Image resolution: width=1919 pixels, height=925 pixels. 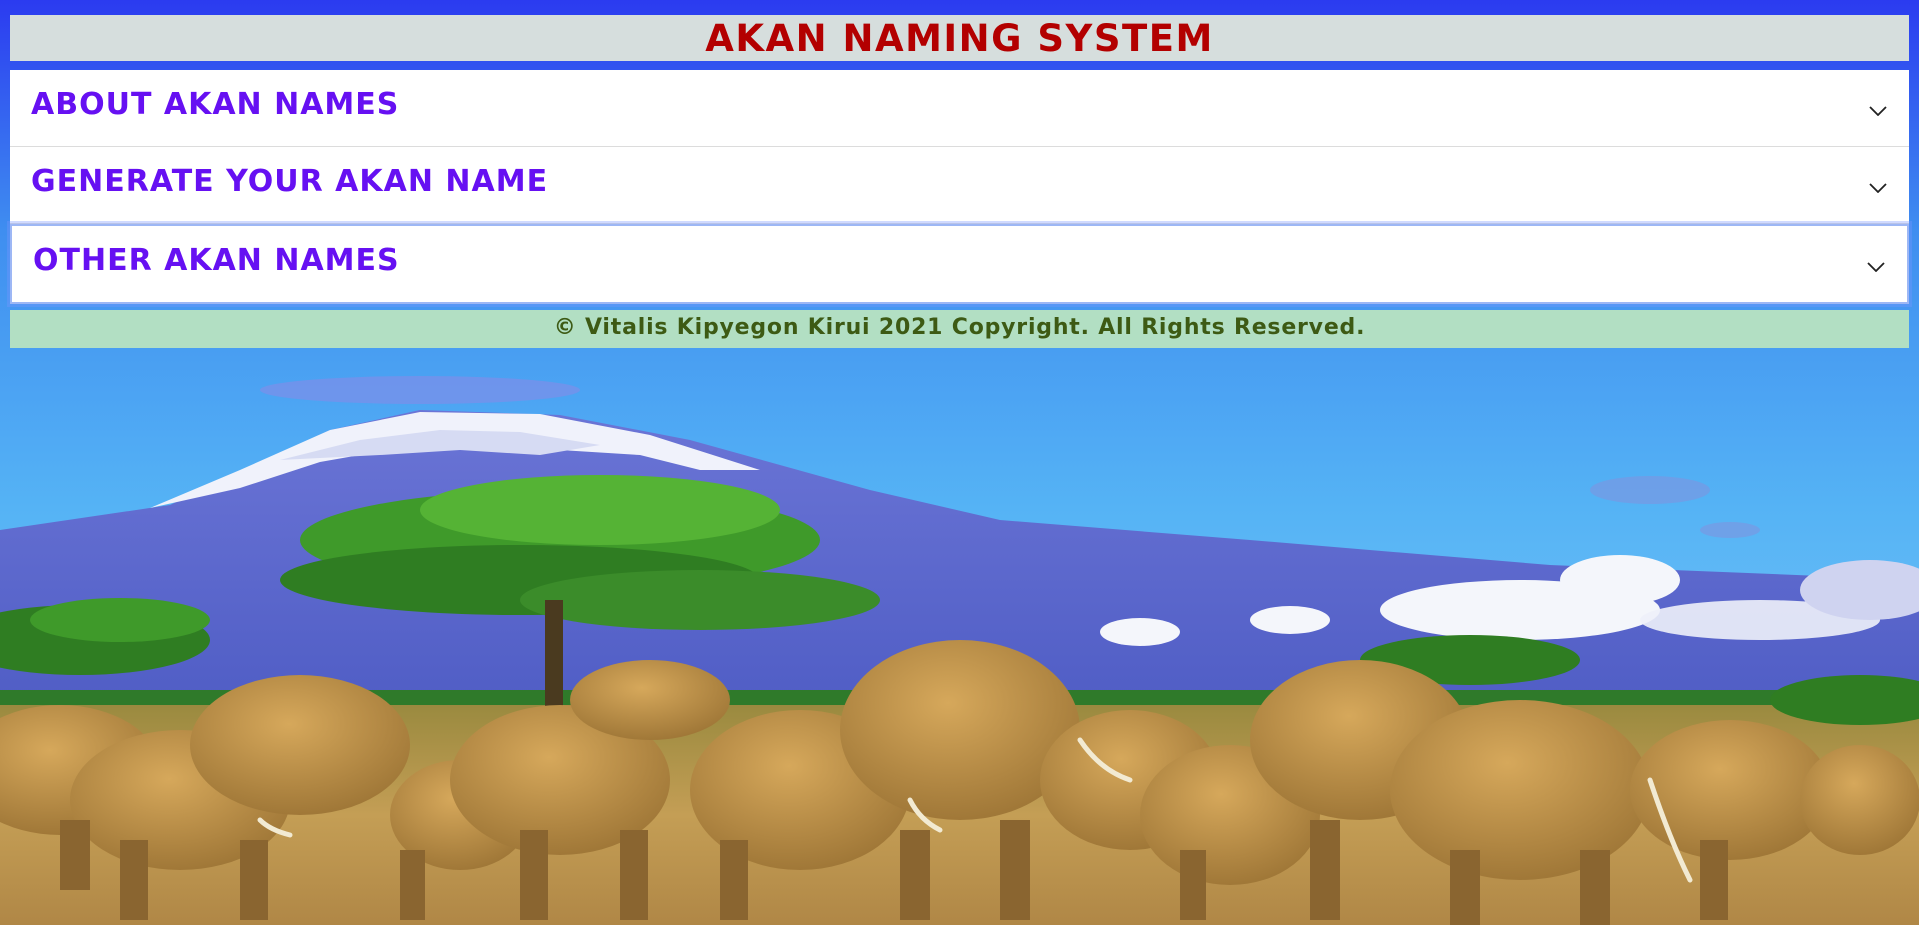 What do you see at coordinates (959, 264) in the screenshot?
I see `accordion-item-other: OTHER AKAN NAMES` at bounding box center [959, 264].